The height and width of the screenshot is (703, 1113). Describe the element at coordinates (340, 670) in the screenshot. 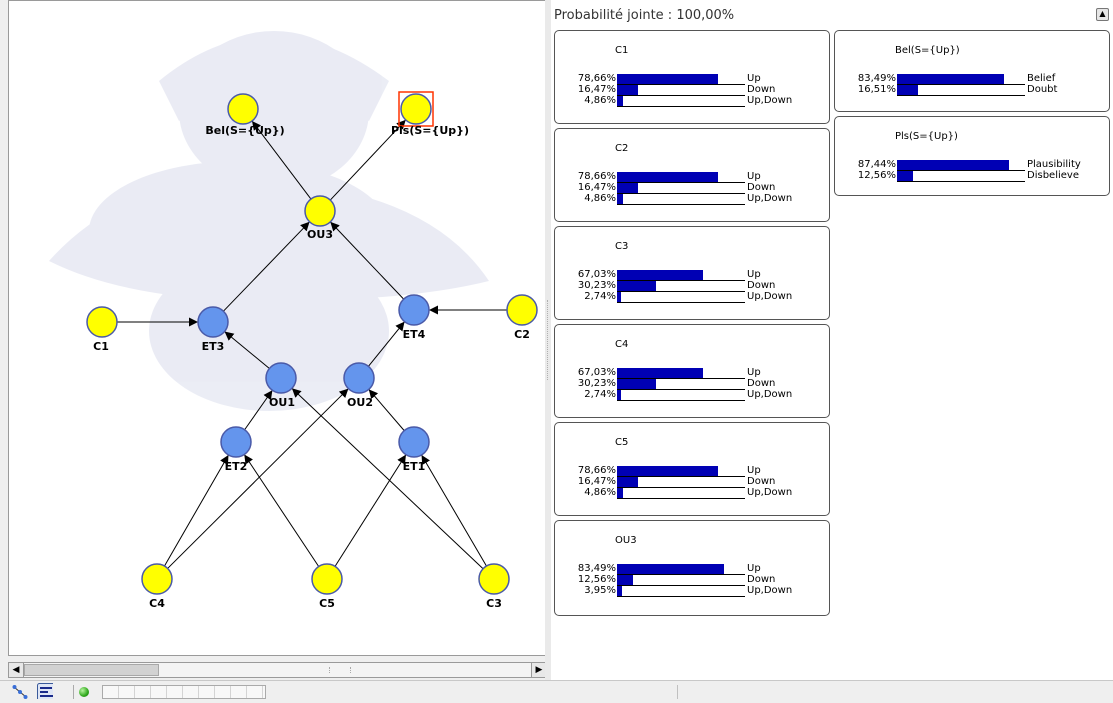

I see `scrollbar-grip` at that location.